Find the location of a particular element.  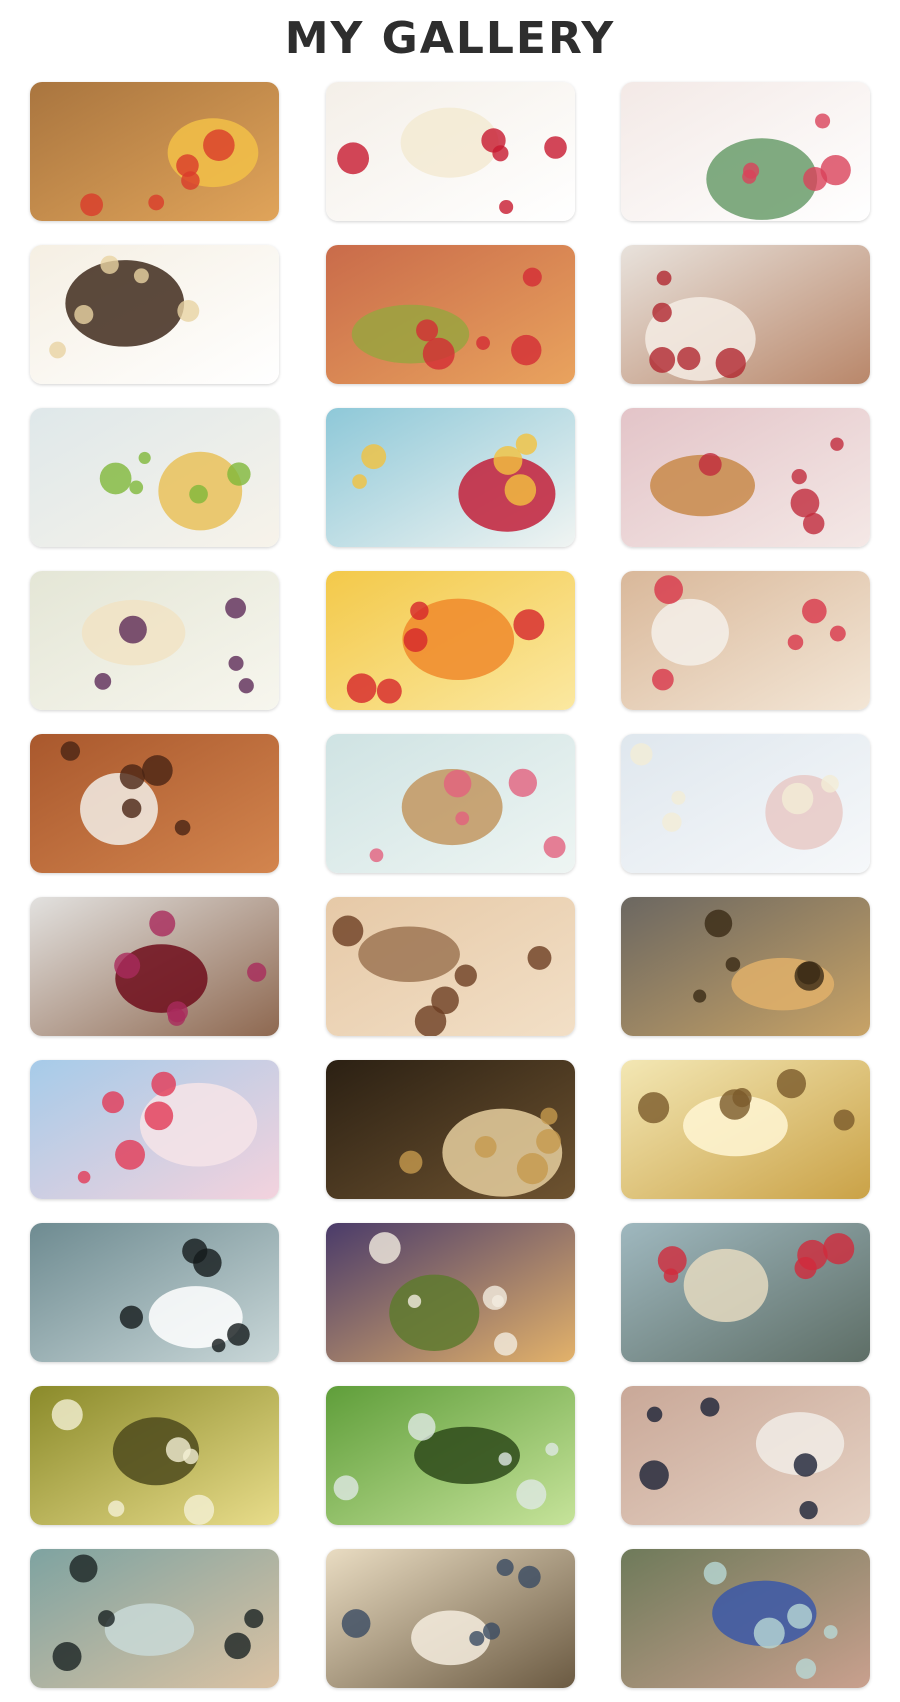

coconut-cake-image is located at coordinates (745, 803).